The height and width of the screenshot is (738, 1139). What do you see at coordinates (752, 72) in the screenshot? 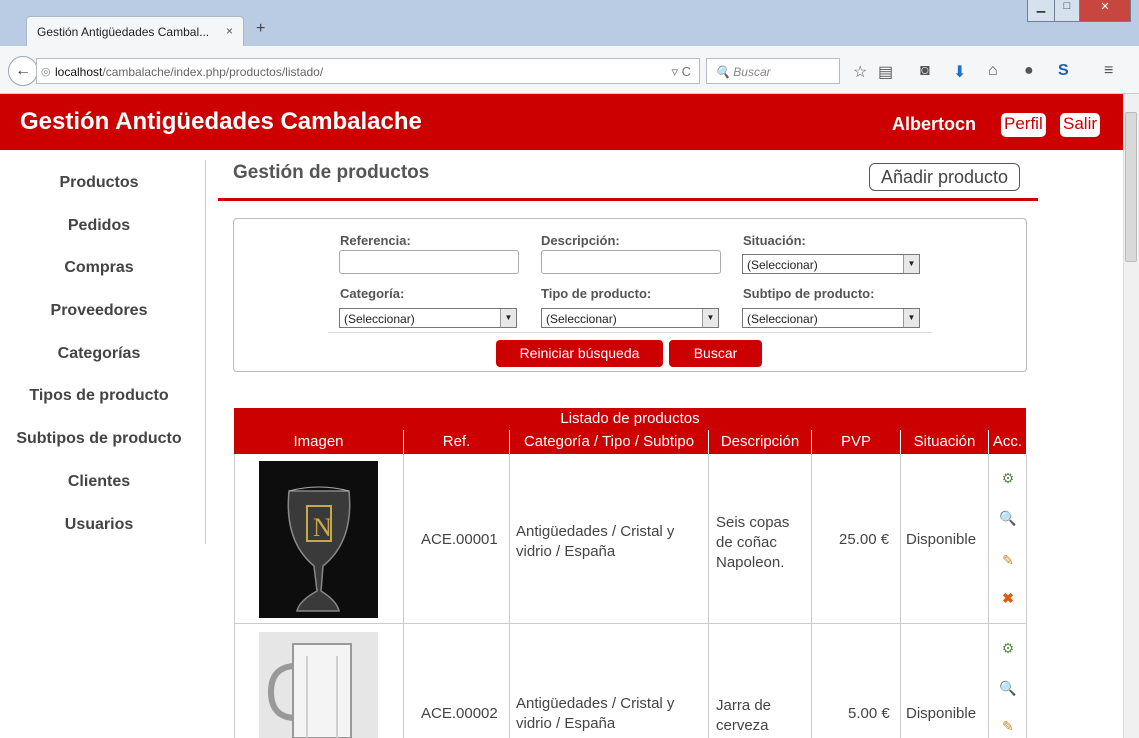
I see `search-placeholder: Buscar` at bounding box center [752, 72].